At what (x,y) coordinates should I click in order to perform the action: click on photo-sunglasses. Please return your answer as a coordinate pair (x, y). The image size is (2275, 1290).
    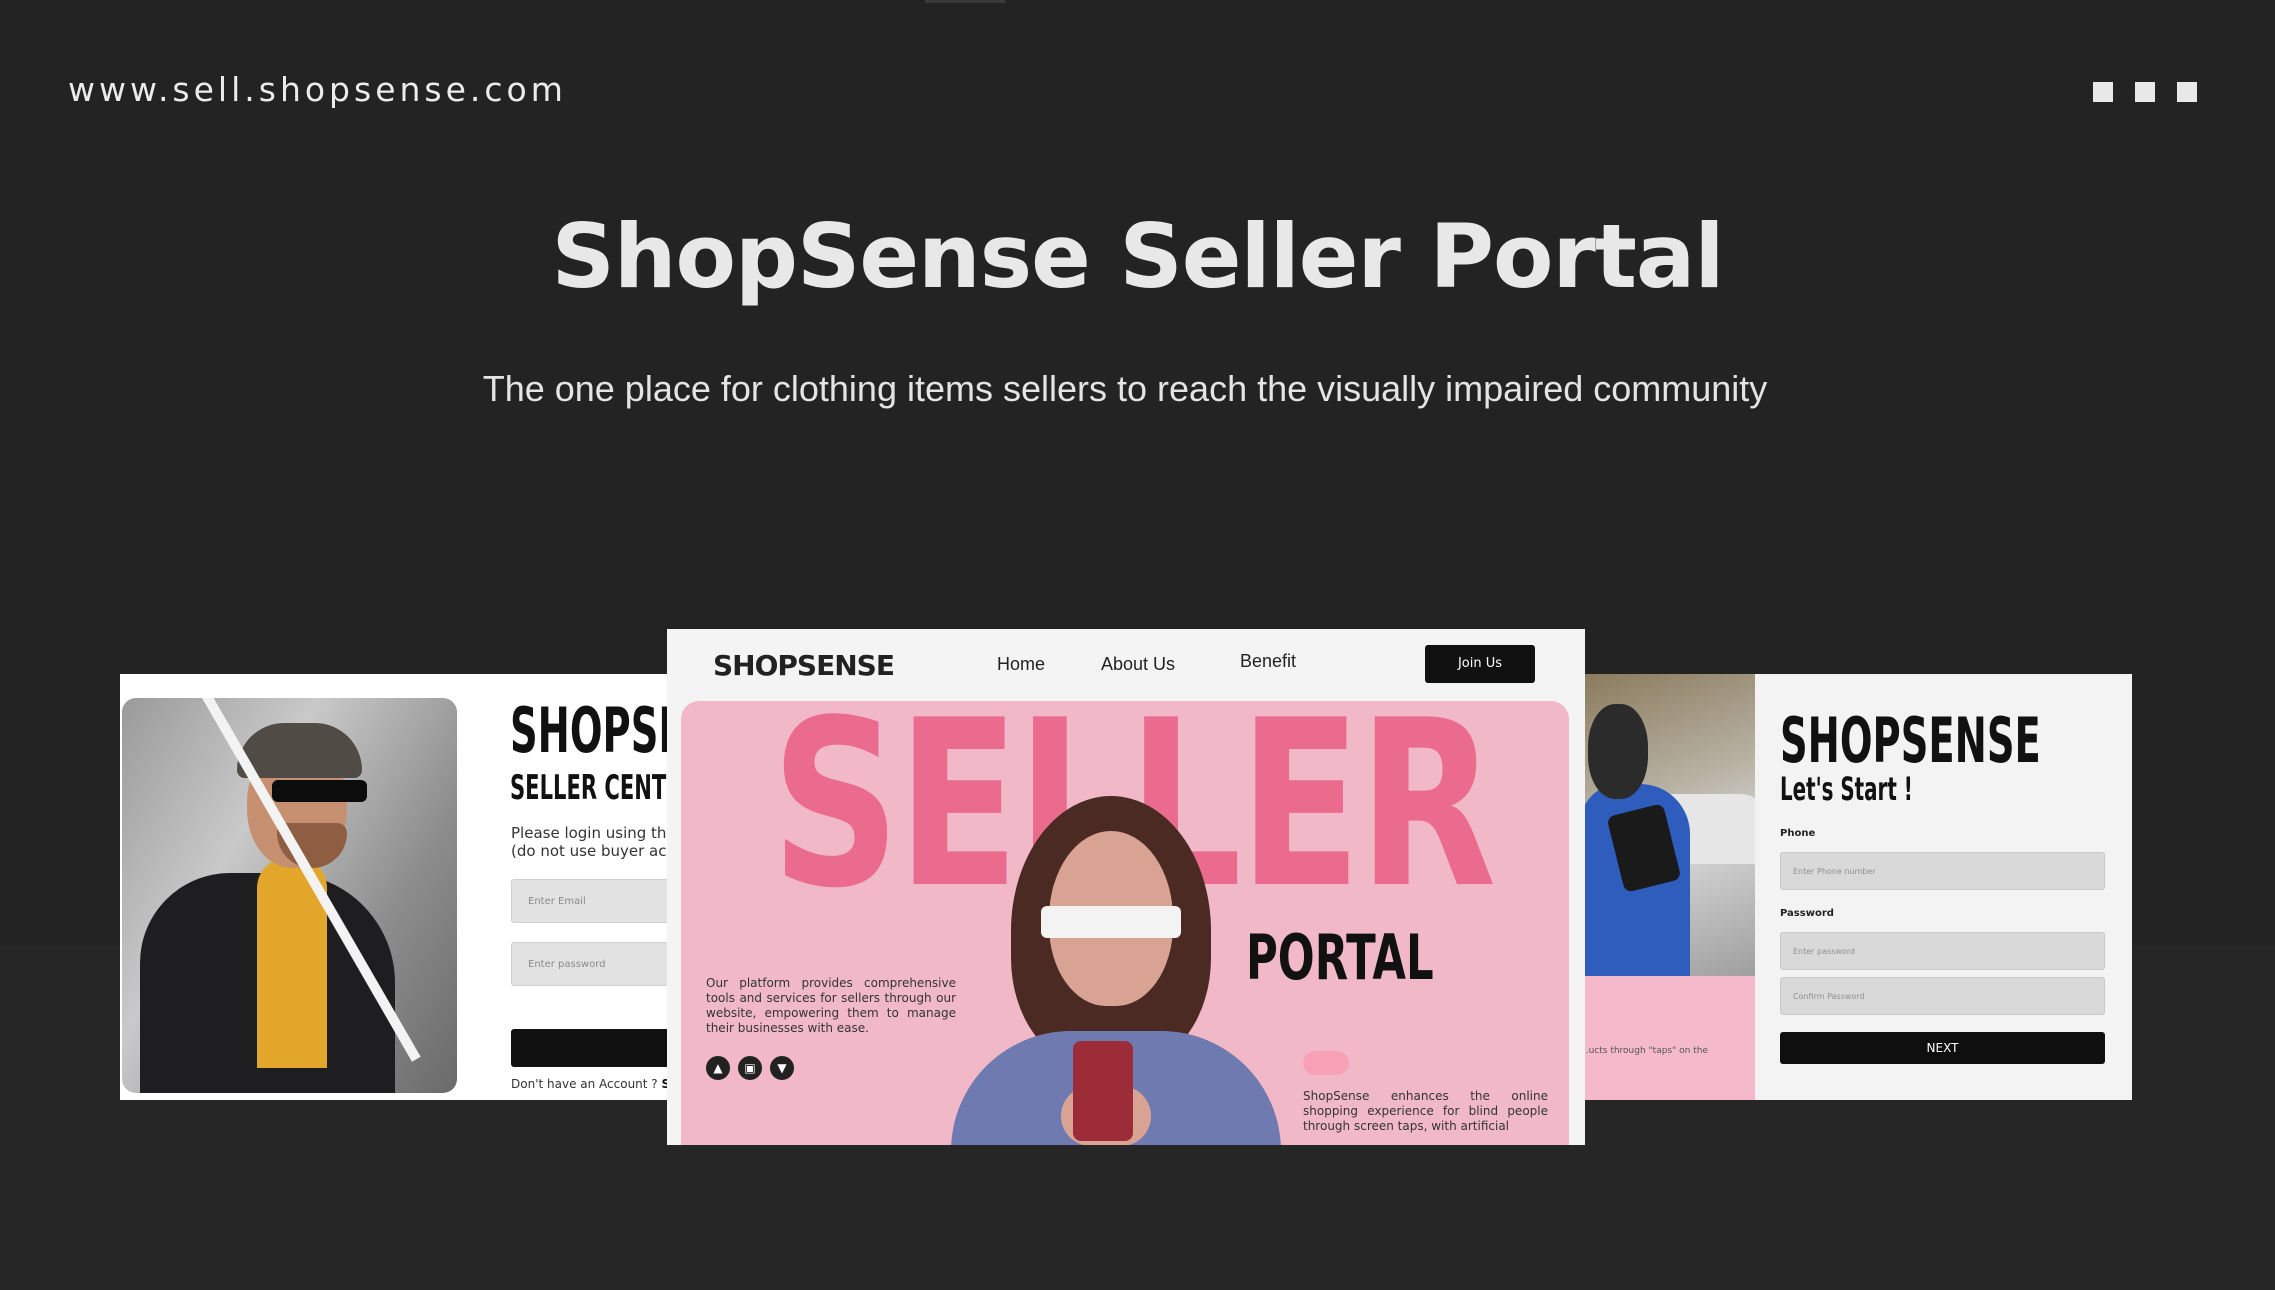
    Looking at the image, I should click on (319, 791).